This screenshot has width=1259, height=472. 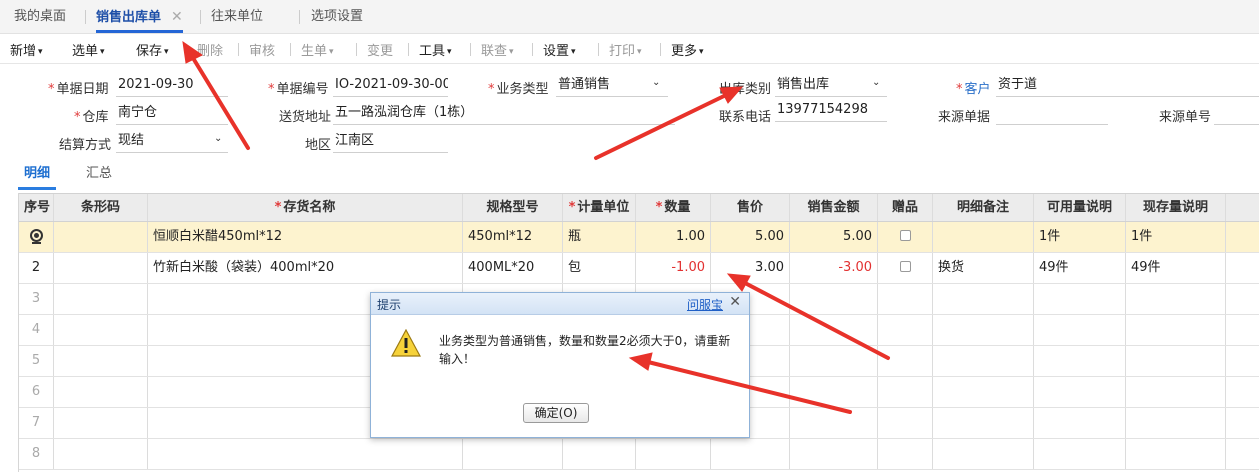 I want to click on remark-cell, so click(x=983, y=237).